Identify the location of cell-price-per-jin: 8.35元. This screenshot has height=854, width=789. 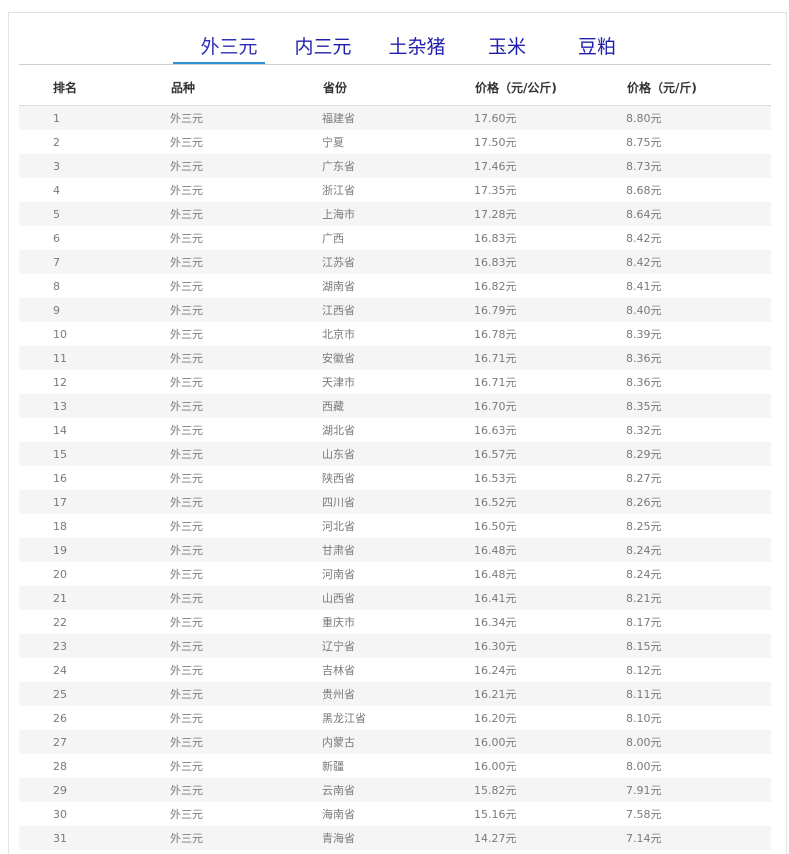
(644, 406).